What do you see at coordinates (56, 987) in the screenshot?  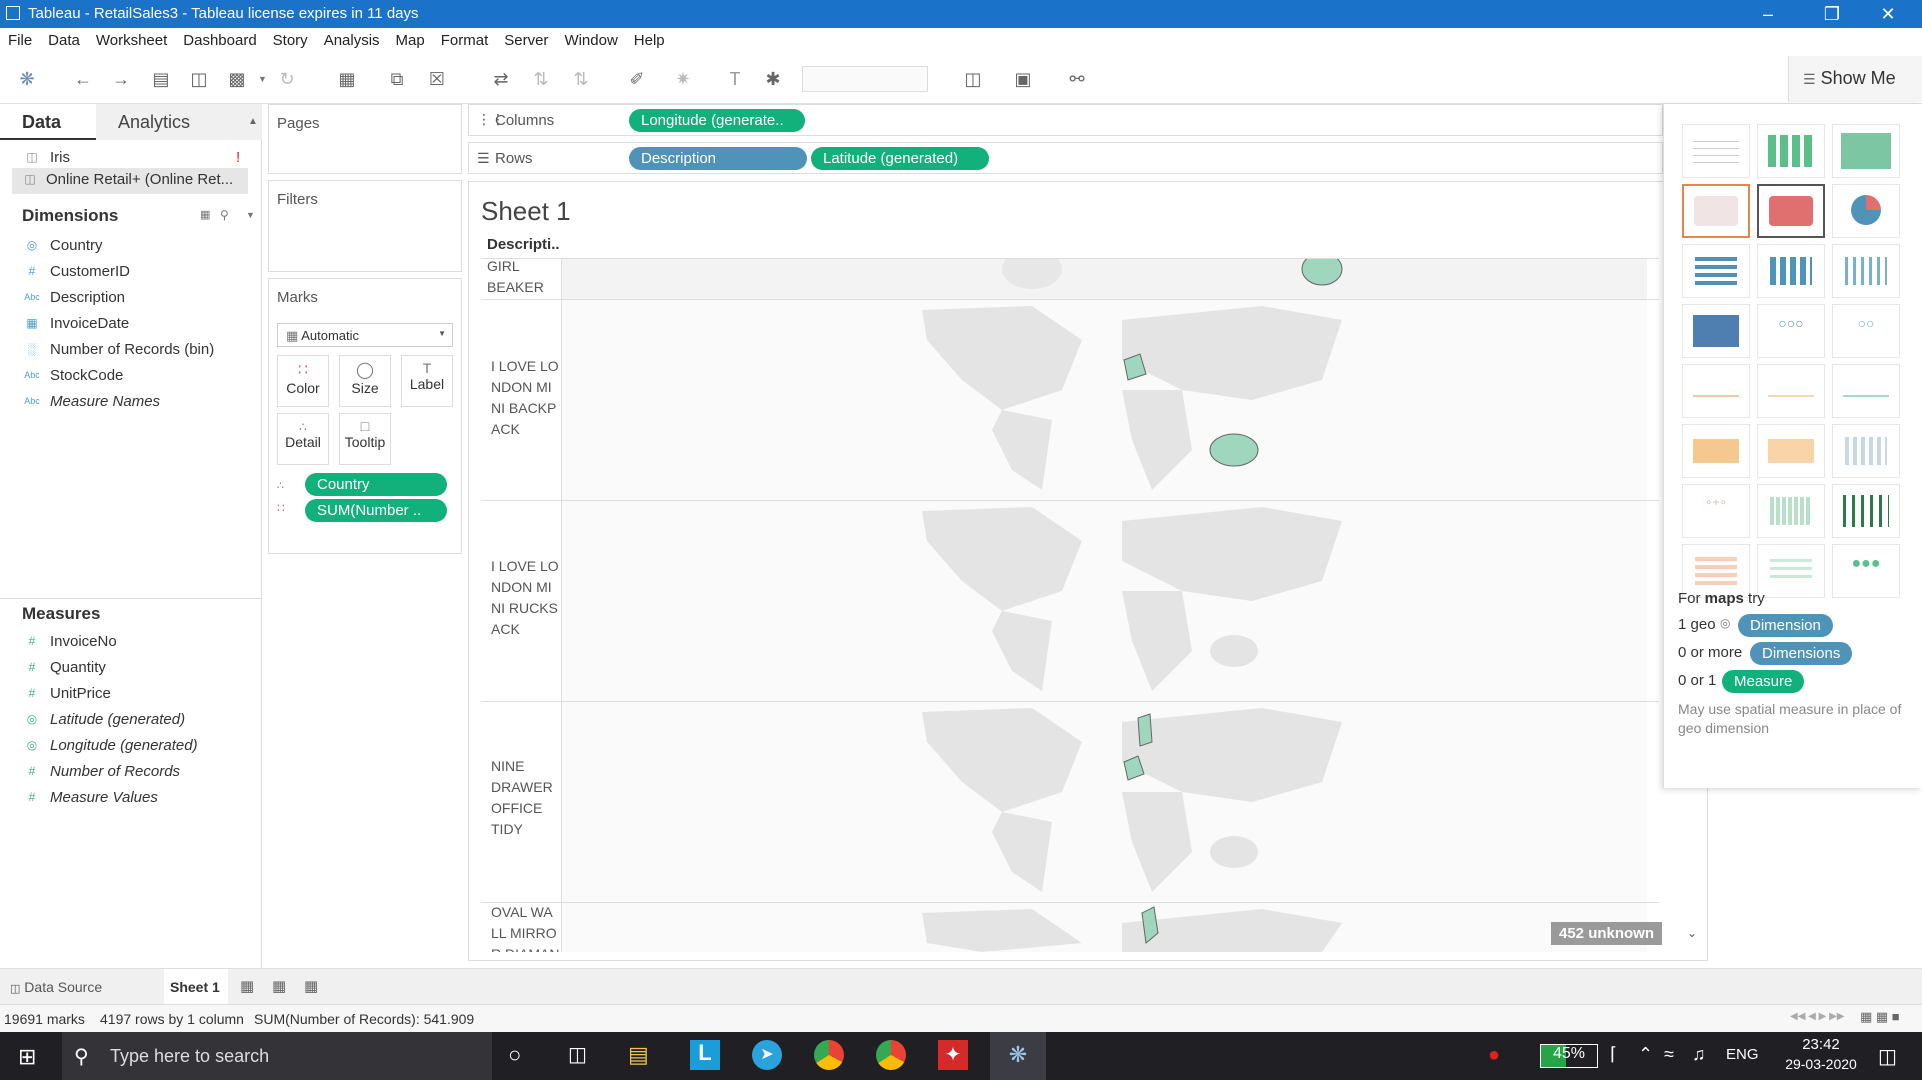 I see `tab-data-source: ◫ Data Source` at bounding box center [56, 987].